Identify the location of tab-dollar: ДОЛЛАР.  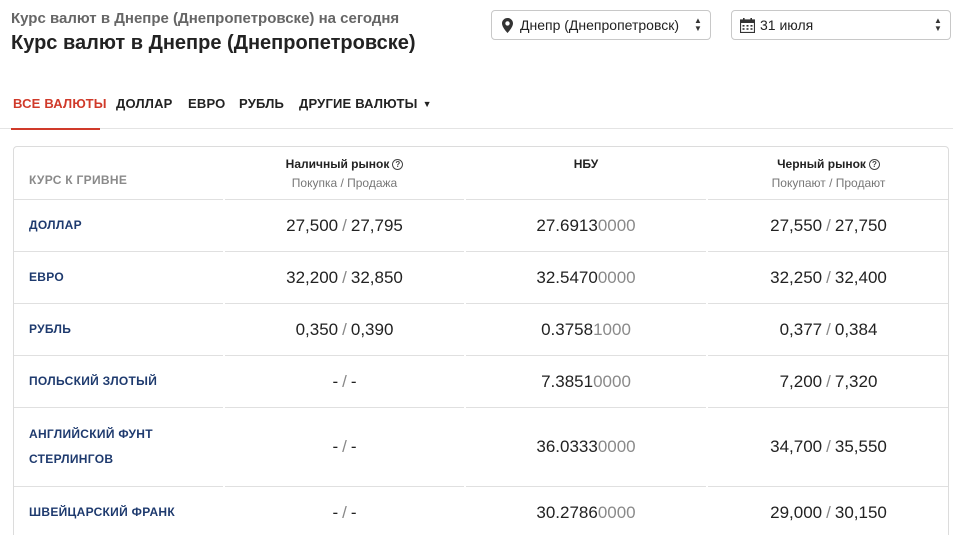
(144, 109).